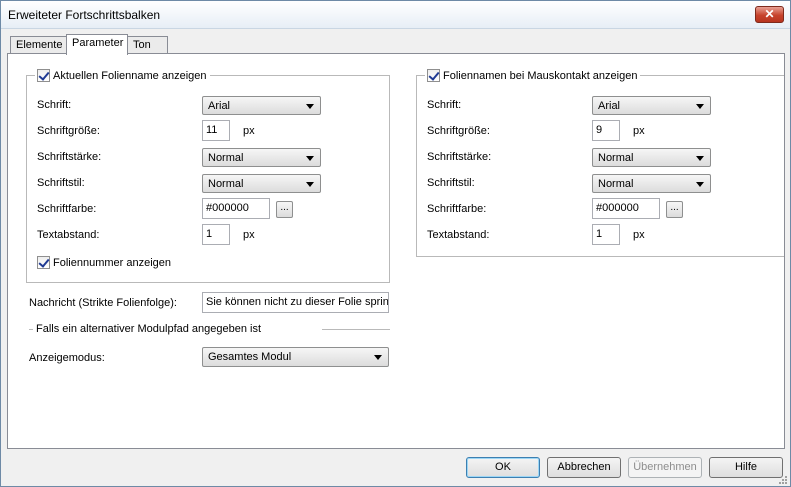 This screenshot has width=791, height=487. I want to click on section-divider-right, so click(356, 329).